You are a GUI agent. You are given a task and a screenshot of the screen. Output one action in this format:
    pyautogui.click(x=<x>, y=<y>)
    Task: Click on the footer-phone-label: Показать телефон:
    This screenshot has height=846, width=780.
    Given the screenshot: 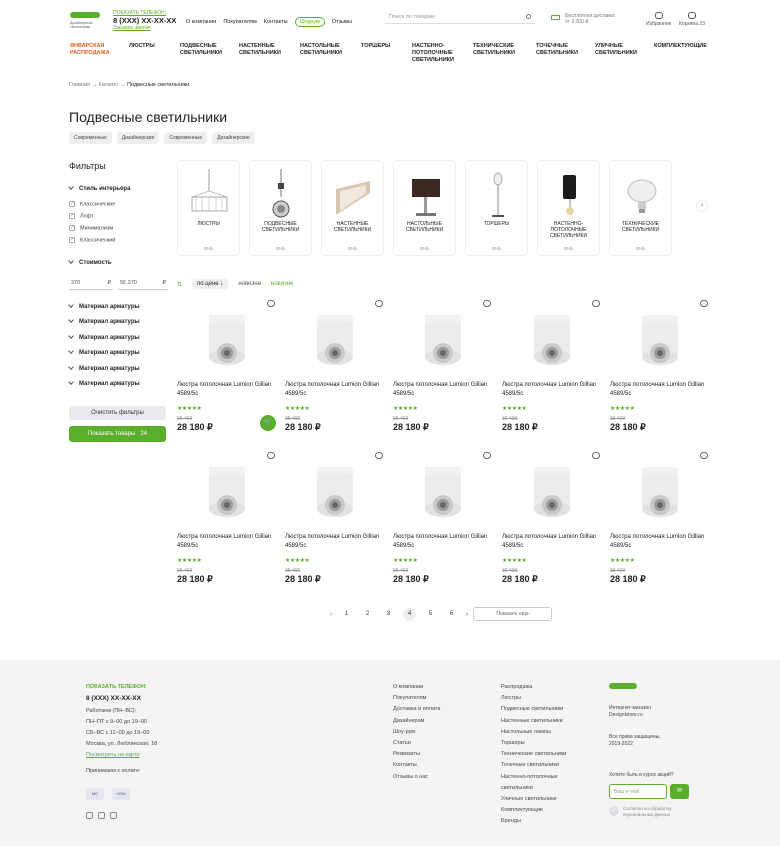 What is the action you would take?
    pyautogui.click(x=121, y=687)
    